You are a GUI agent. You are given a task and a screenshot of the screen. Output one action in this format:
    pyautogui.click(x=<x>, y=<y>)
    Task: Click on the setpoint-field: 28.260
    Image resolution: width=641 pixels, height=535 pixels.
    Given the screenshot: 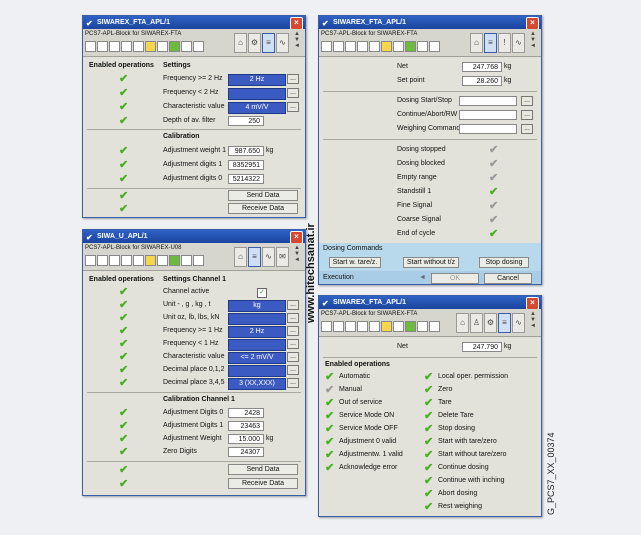 What is the action you would take?
    pyautogui.click(x=482, y=81)
    